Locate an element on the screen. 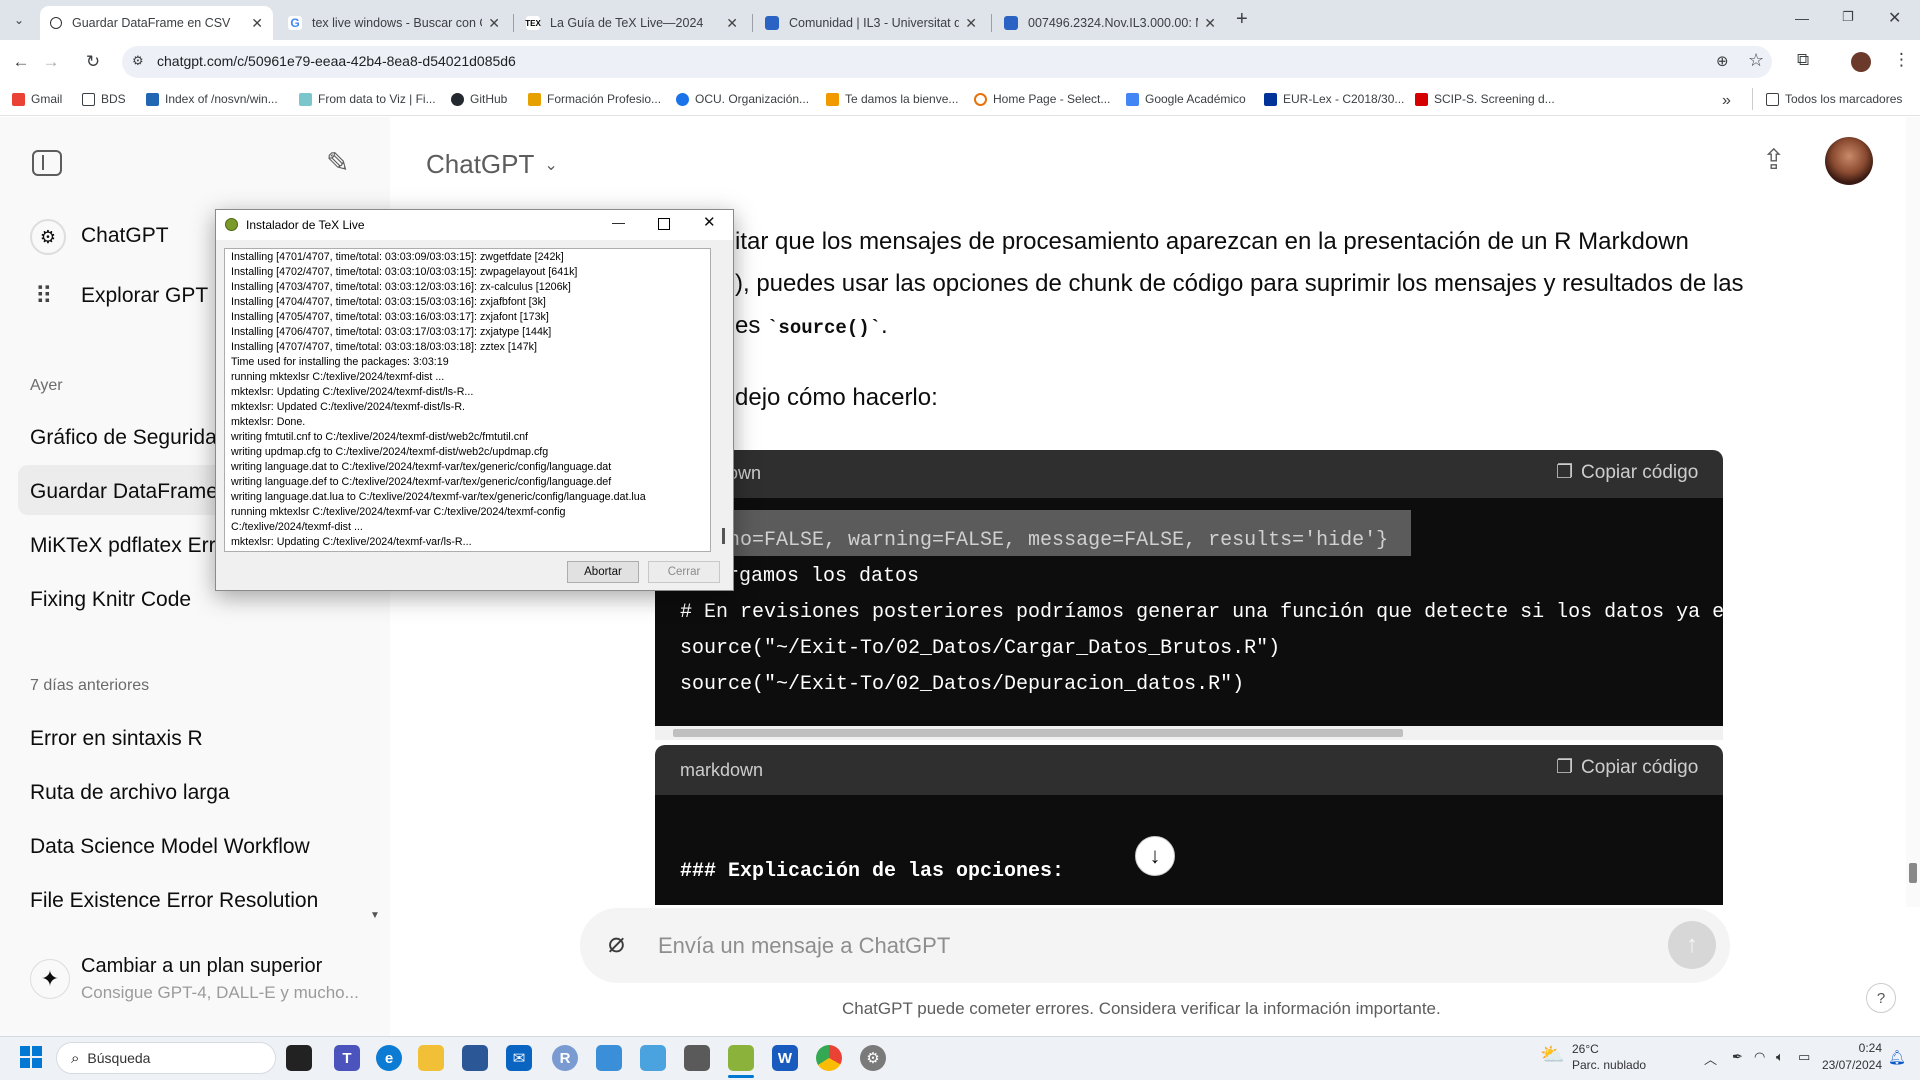 The height and width of the screenshot is (1080, 1920). weather-temperature: 26°C is located at coordinates (1585, 1049).